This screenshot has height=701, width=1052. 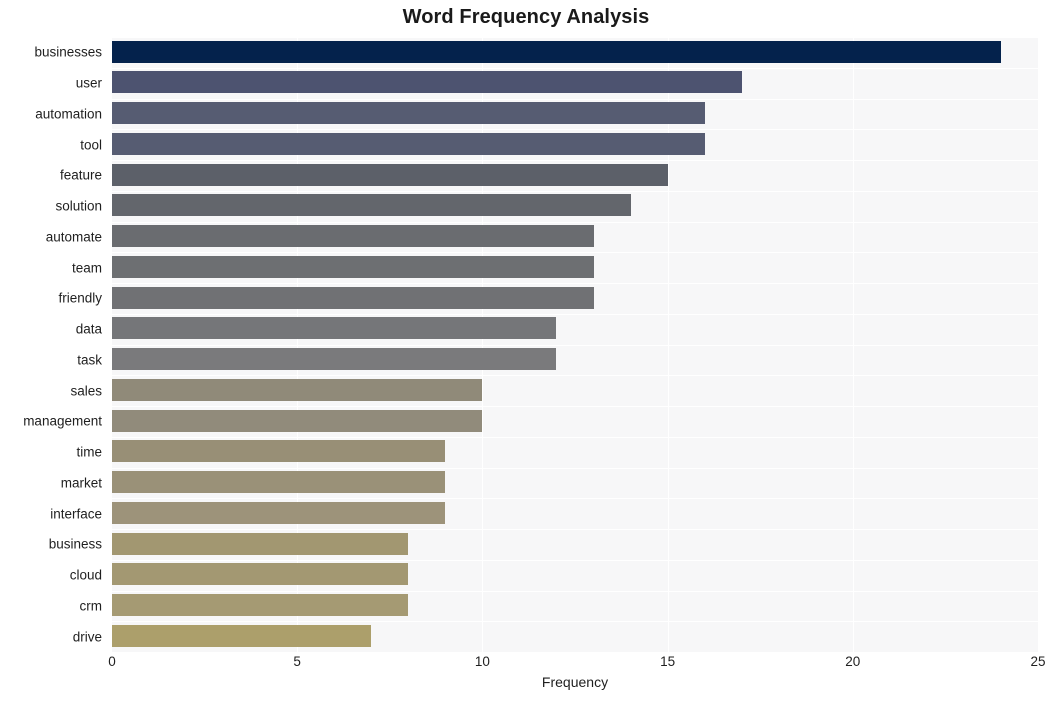 What do you see at coordinates (80, 298) in the screenshot?
I see `y-tick-label: friendly` at bounding box center [80, 298].